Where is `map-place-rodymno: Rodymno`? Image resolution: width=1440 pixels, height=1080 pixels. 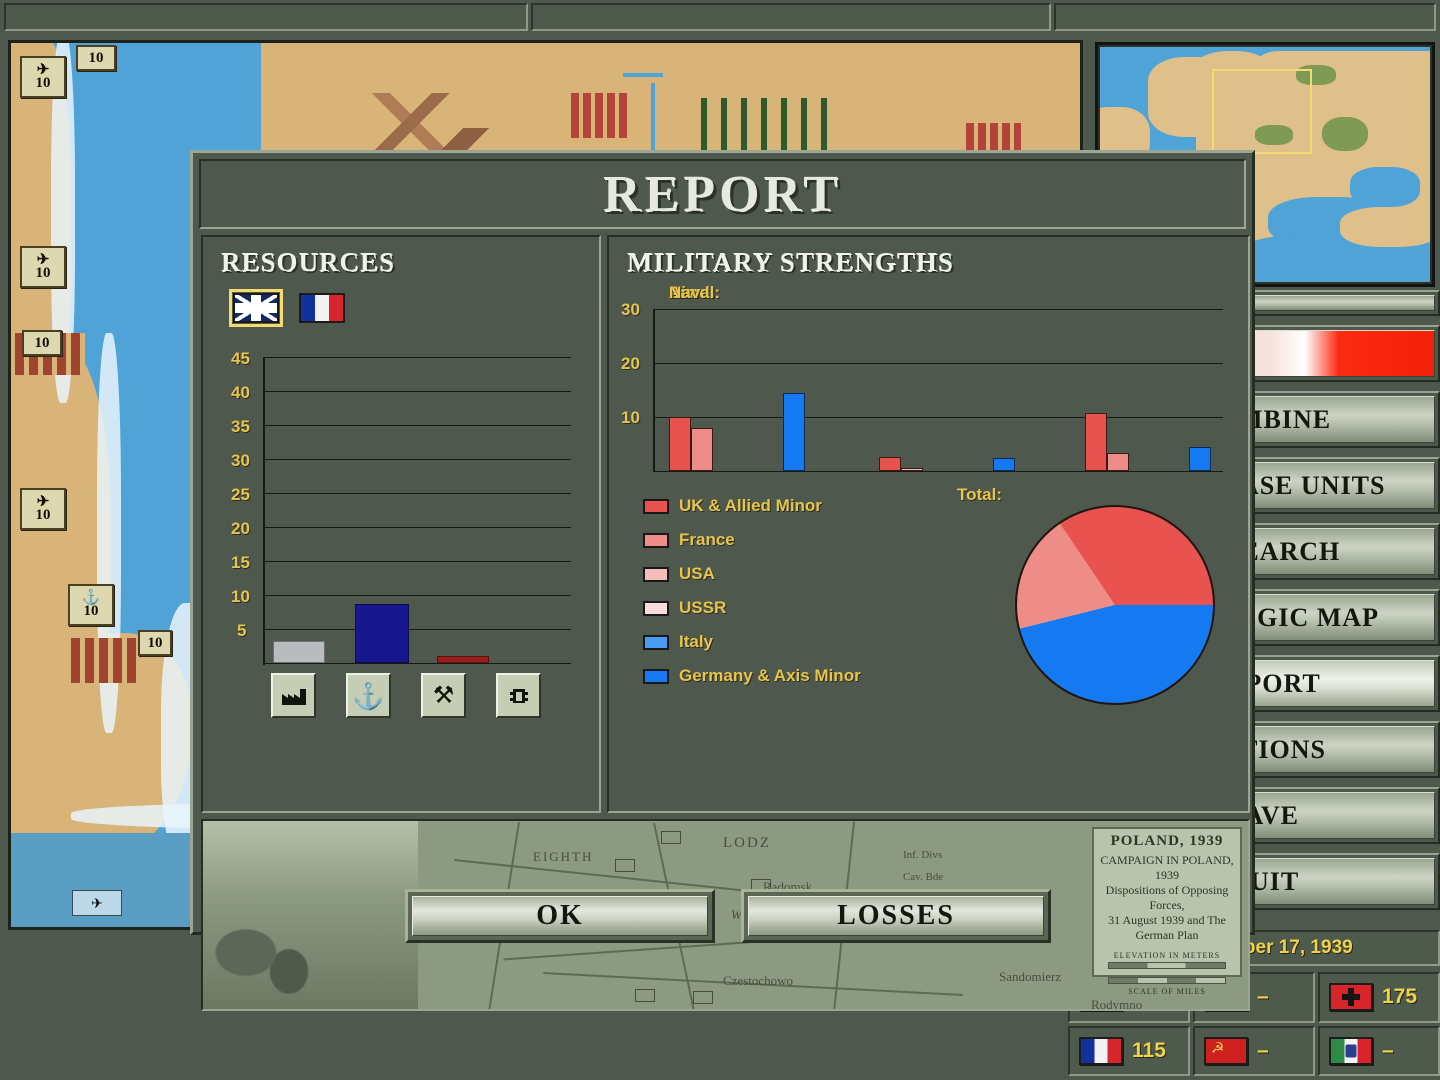 map-place-rodymno: Rodymno is located at coordinates (1117, 1003).